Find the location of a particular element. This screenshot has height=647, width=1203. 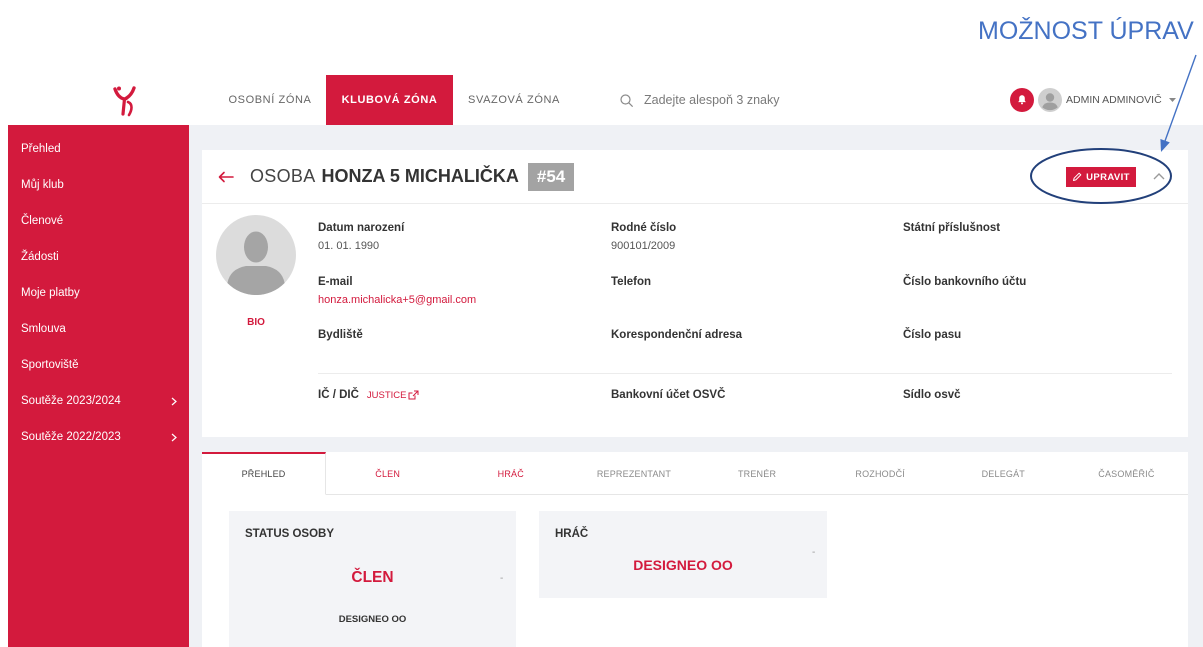

ico-dic-field: IČ / DIČ JUSTICE is located at coordinates (368, 395).